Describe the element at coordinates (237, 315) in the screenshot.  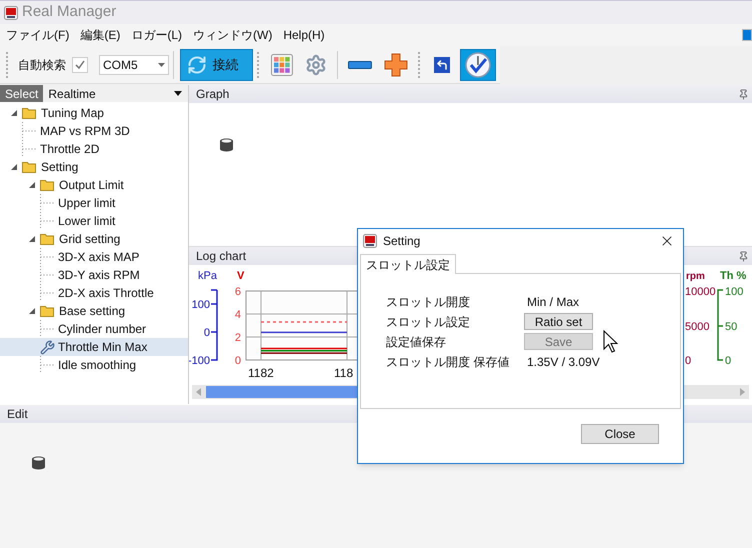
I see `tick-label: 4` at that location.